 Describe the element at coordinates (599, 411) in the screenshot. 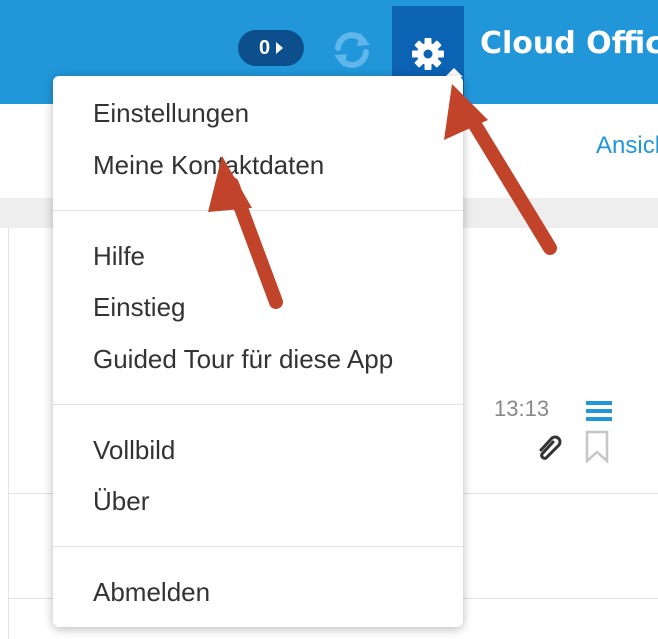

I see `list-menu-icon` at that location.